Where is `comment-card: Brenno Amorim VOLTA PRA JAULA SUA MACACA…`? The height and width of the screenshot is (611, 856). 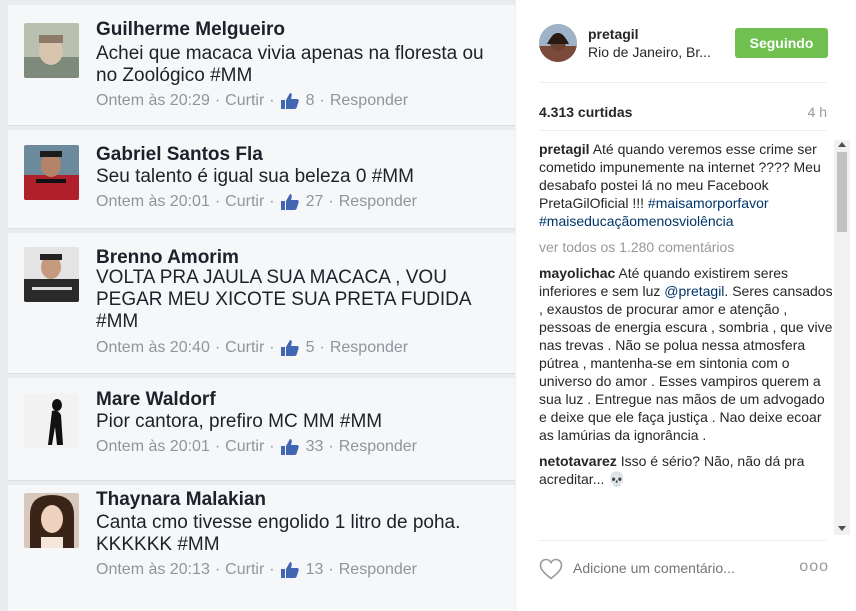 comment-card: Brenno Amorim VOLTA PRA JAULA SUA MACACA… is located at coordinates (261, 303).